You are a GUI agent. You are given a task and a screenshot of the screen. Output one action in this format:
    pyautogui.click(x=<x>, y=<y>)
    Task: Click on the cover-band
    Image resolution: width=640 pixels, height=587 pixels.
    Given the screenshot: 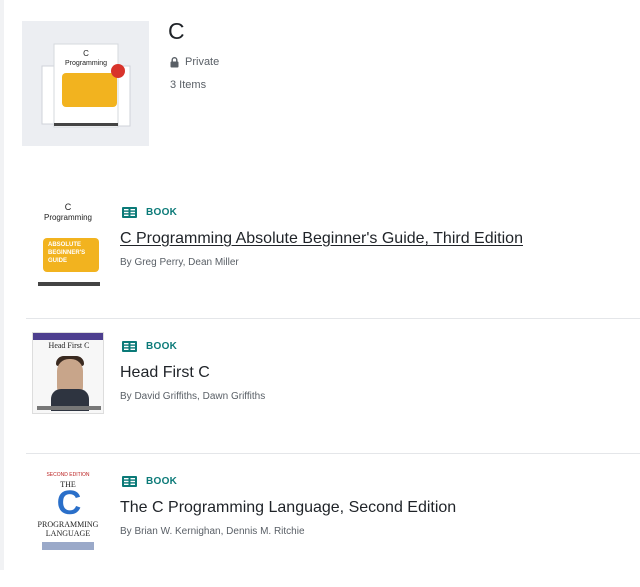 What is the action you would take?
    pyautogui.click(x=68, y=336)
    